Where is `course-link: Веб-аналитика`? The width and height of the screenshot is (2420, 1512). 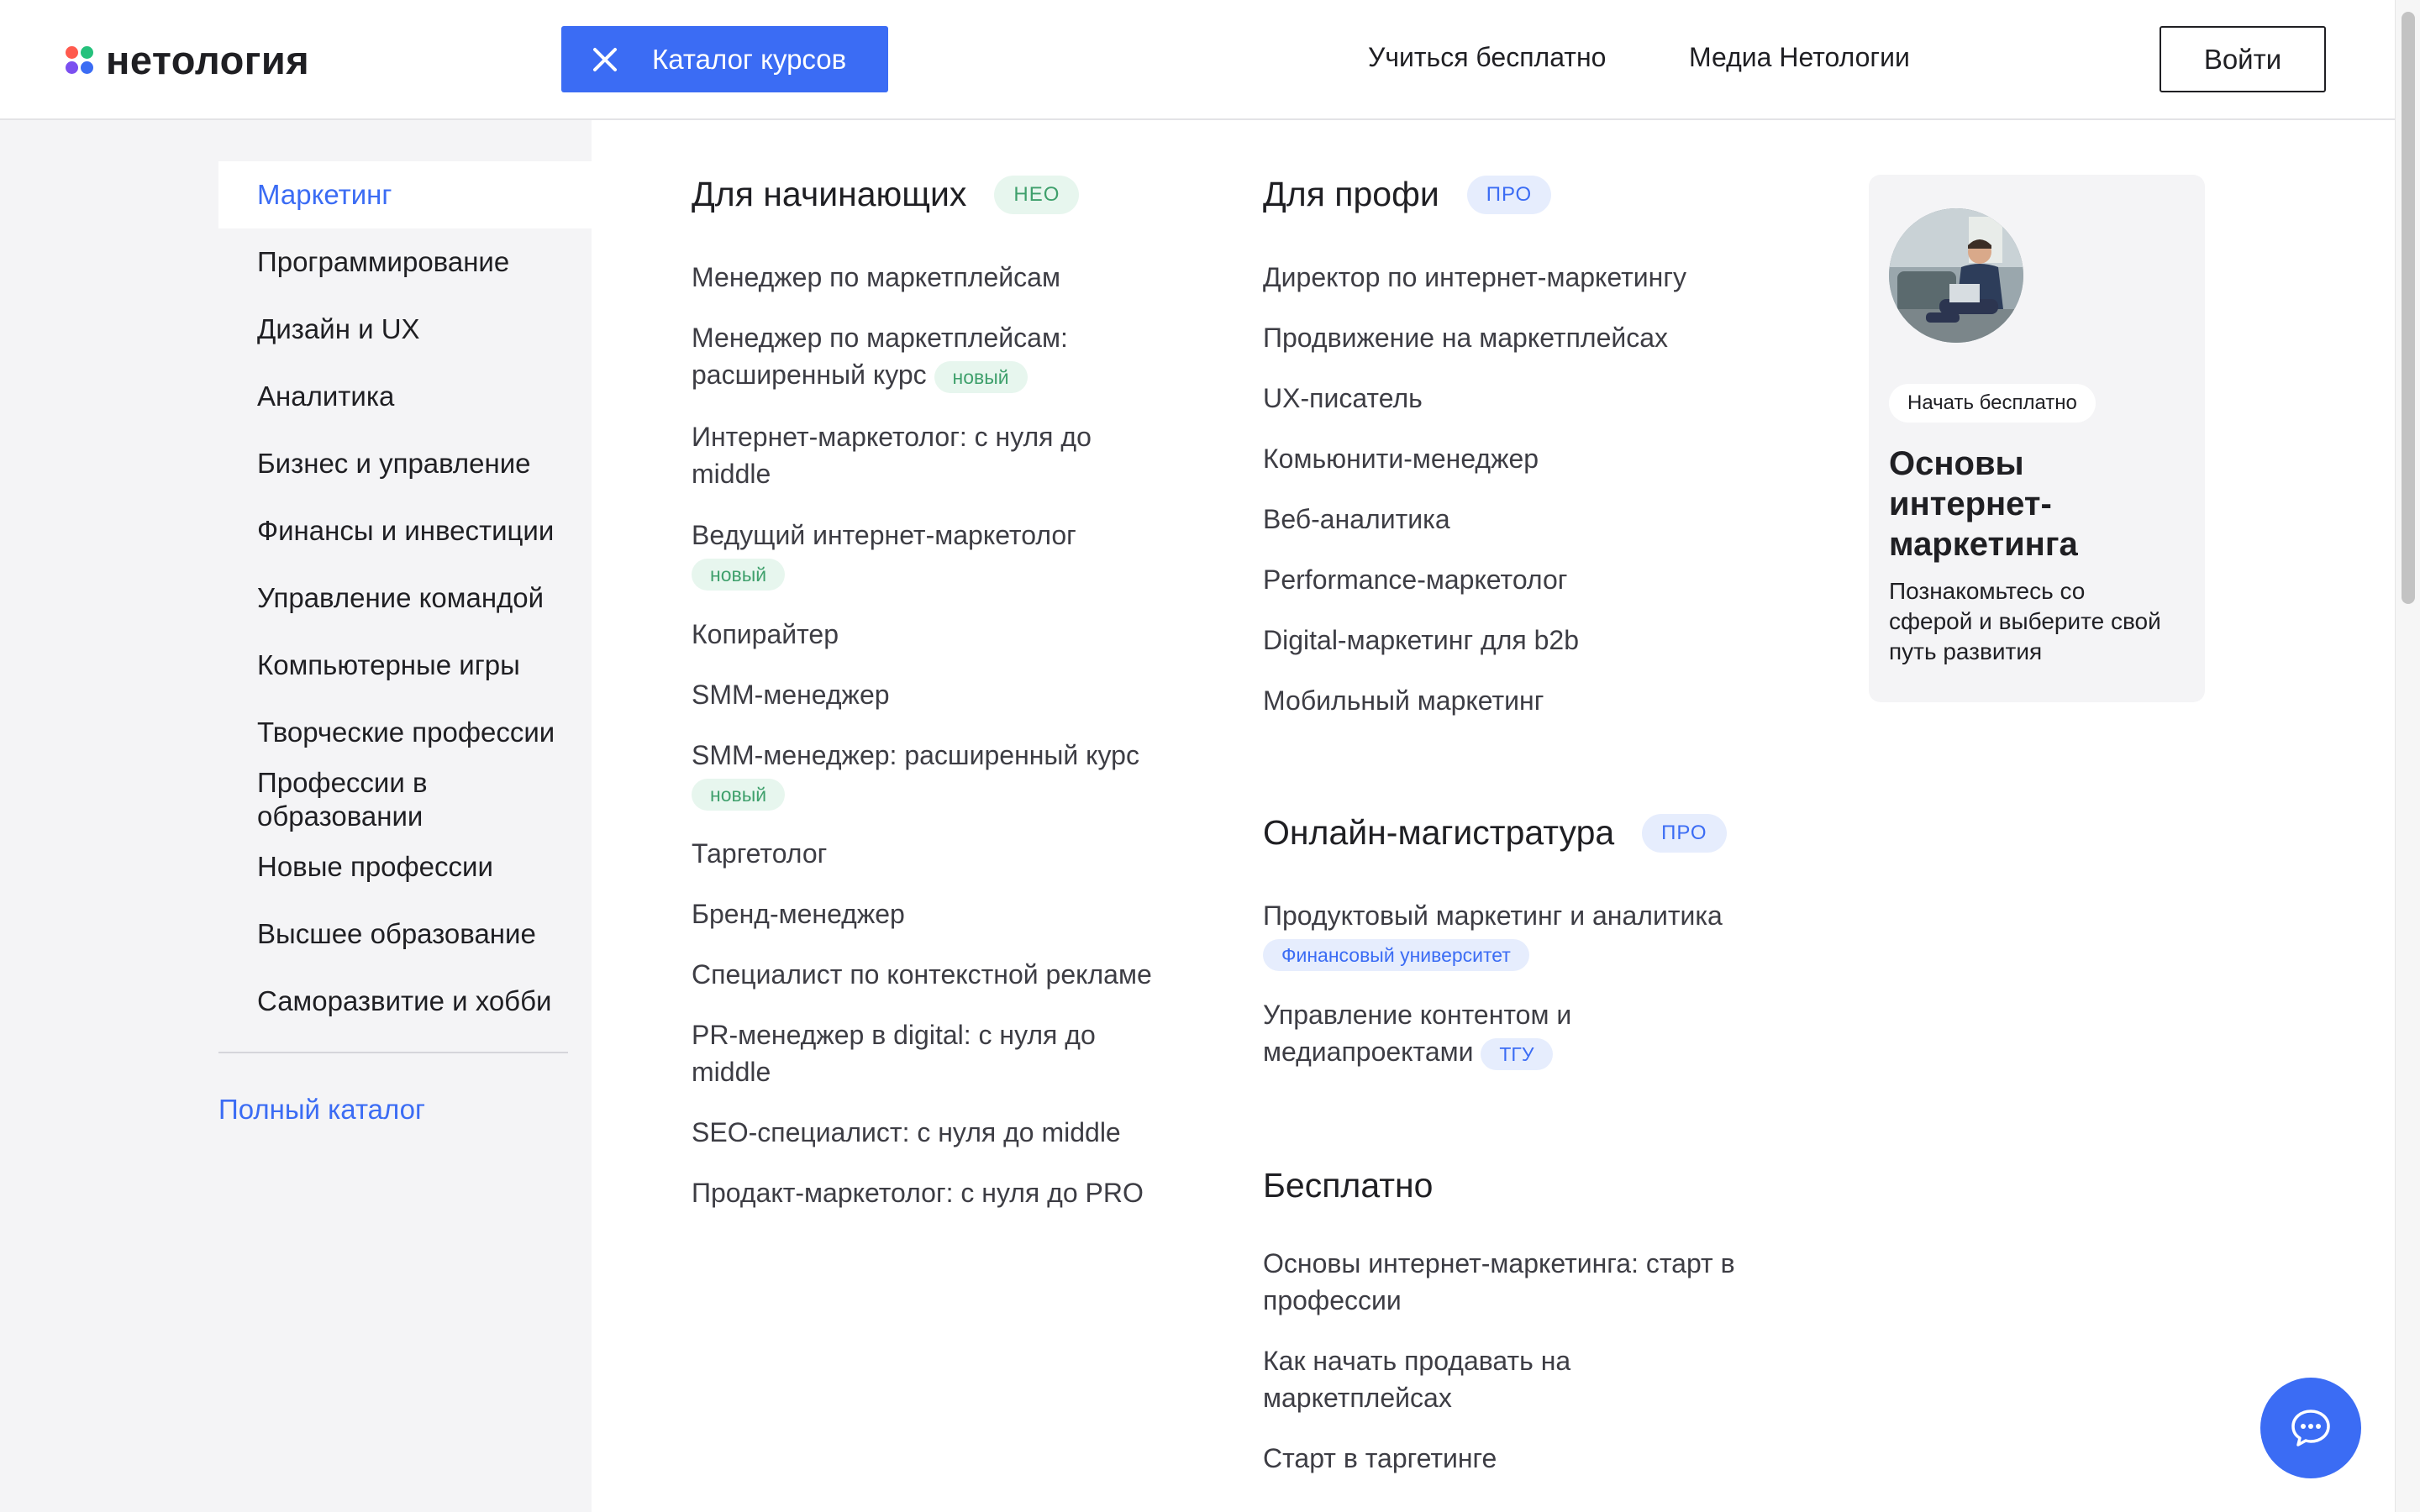 course-link: Веб-аналитика is located at coordinates (1515, 519).